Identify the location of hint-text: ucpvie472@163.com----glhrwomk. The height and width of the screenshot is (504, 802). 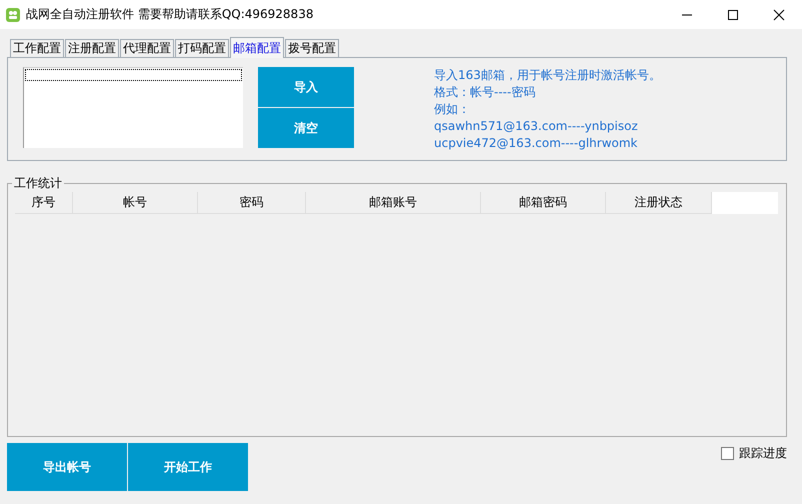
(536, 143).